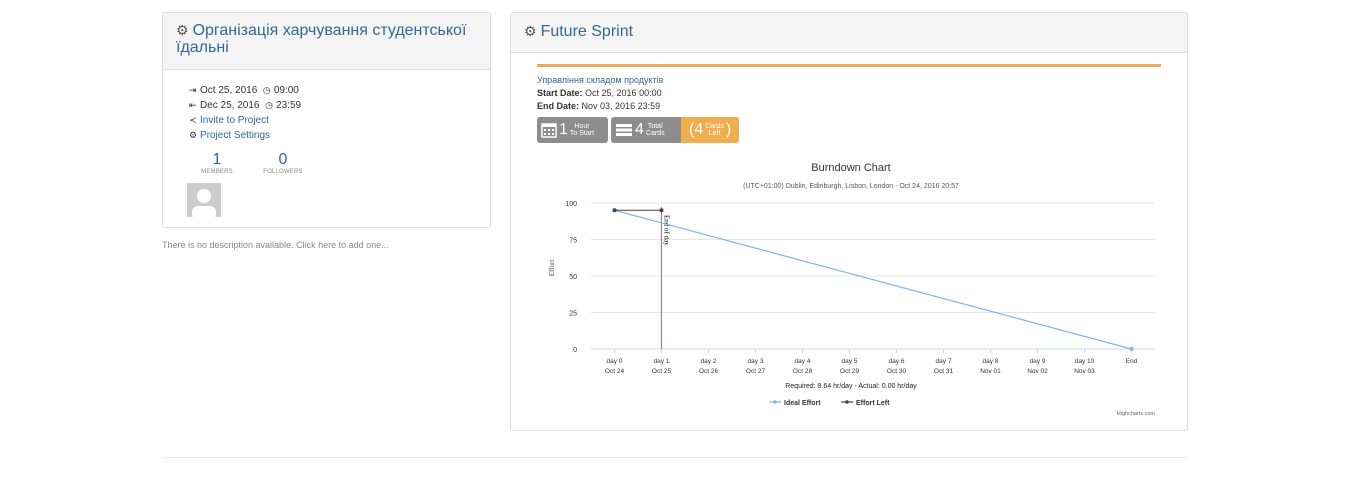 This screenshot has height=481, width=1350. What do you see at coordinates (245, 105) in the screenshot?
I see `end-date-row: ⇤ Dec 25, 2016 ◷ 23:59` at bounding box center [245, 105].